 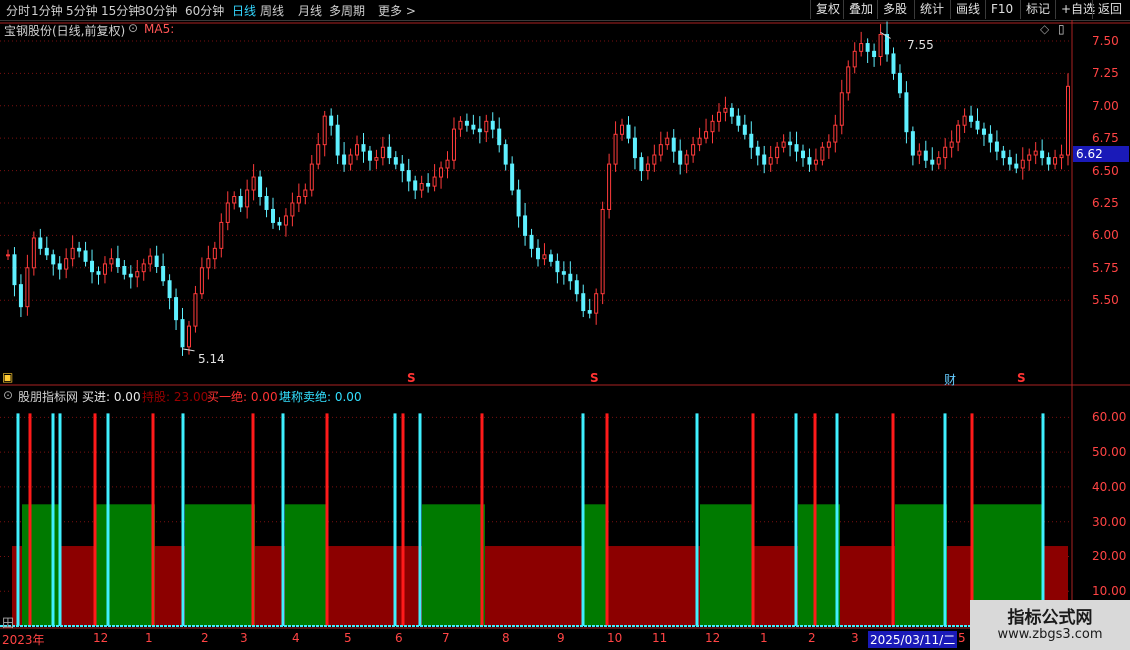 I want to click on price-tick-label: 5.50, so click(x=1105, y=300).